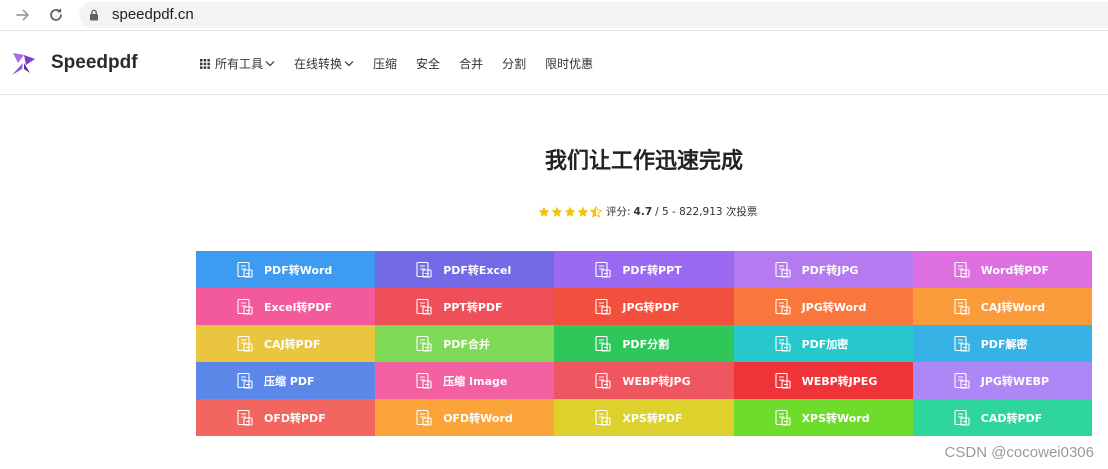 This screenshot has height=469, width=1108. I want to click on tool-tile: Word转PDF, so click(1002, 269).